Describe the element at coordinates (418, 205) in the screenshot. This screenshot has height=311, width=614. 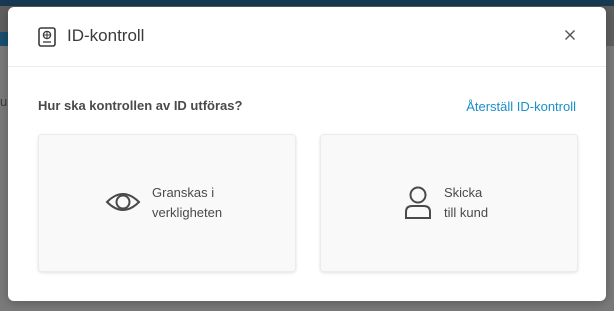
I see `person-icon` at that location.